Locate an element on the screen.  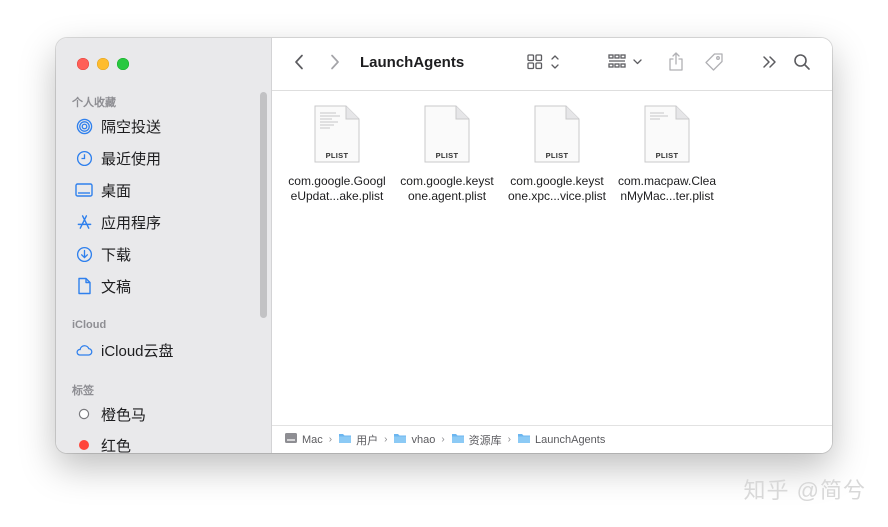
desktop-icon is located at coordinates (84, 190).